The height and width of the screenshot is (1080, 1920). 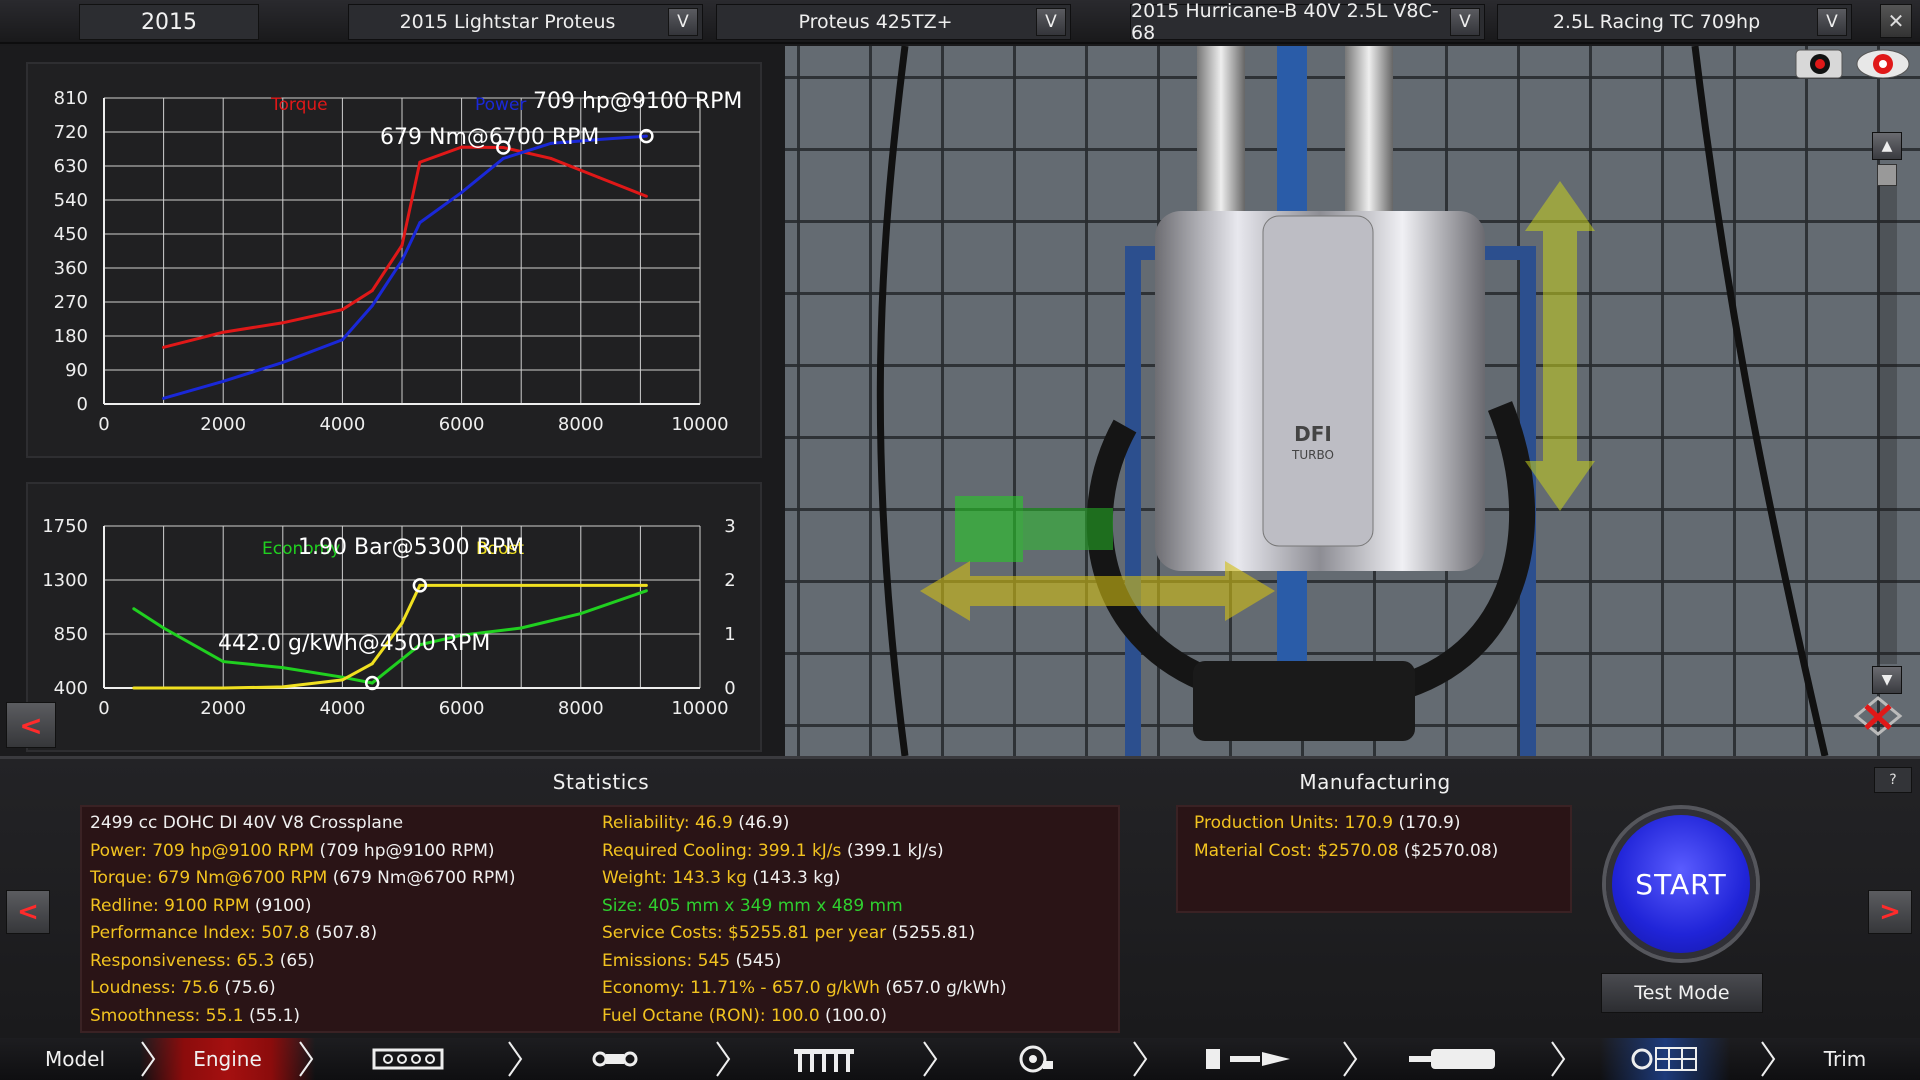 I want to click on engine-variant-dropdown: 2.5L Racing TC 709hp V, so click(x=1674, y=22).